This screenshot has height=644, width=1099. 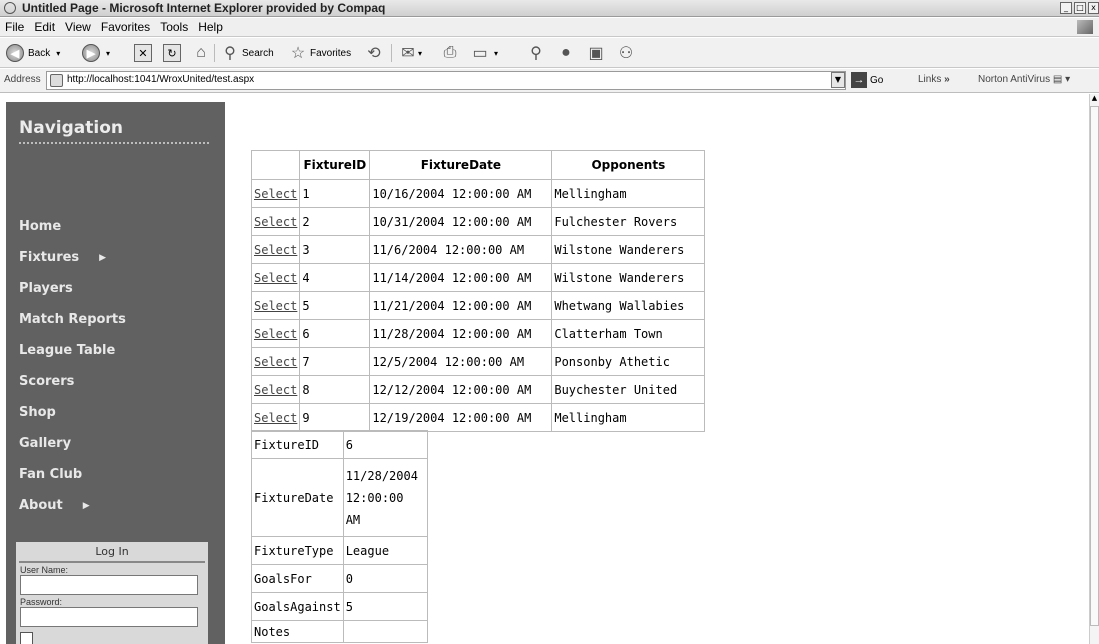 What do you see at coordinates (339, 550) in the screenshot?
I see `details-row: FixtureType League` at bounding box center [339, 550].